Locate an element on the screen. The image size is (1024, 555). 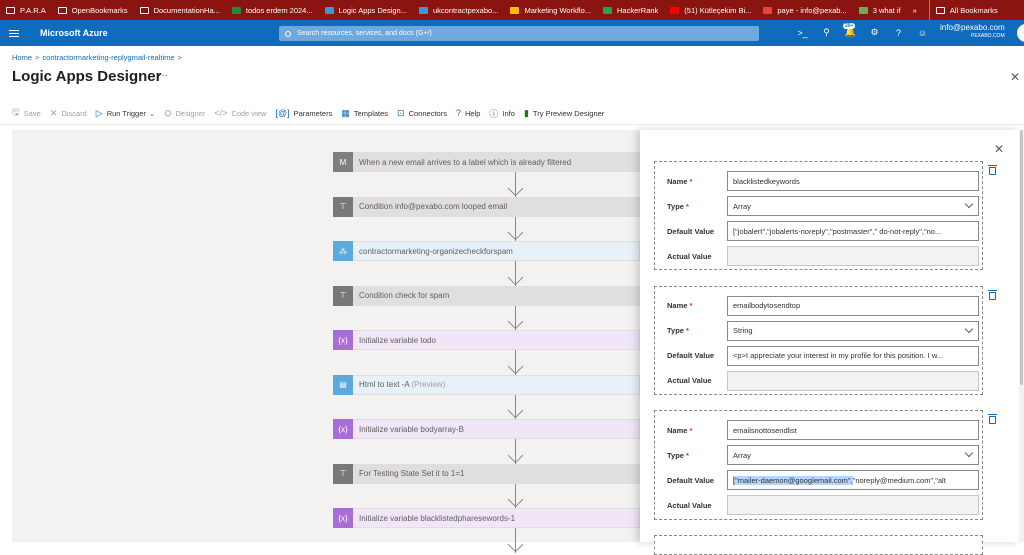
parameter-name-input: emailsnottosendlist is located at coordinates (853, 430).